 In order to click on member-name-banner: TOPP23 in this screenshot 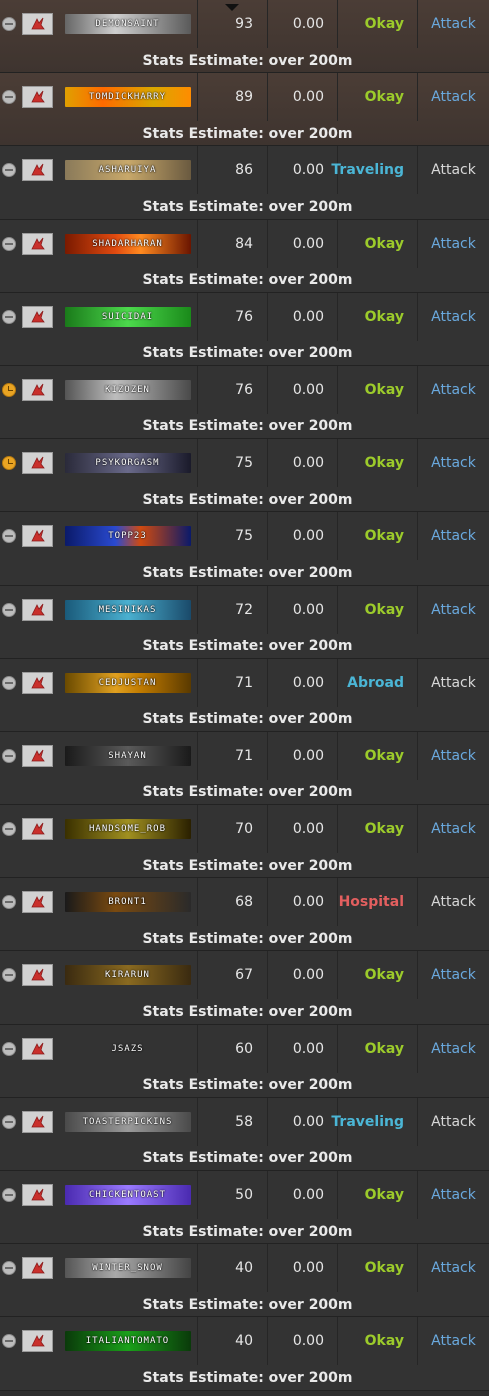, I will do `click(127, 536)`.